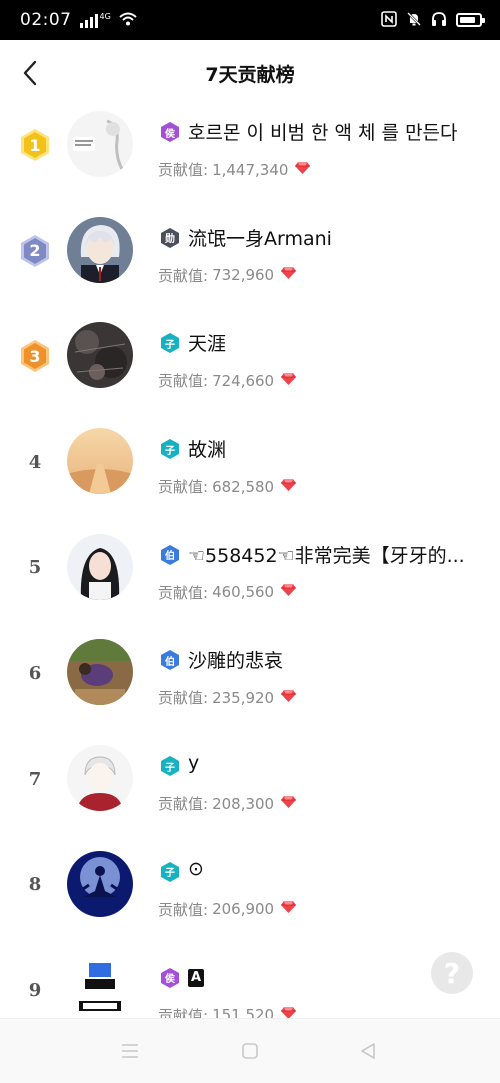 The width and height of the screenshot is (500, 1083). I want to click on rank-number: 3, so click(35, 356).